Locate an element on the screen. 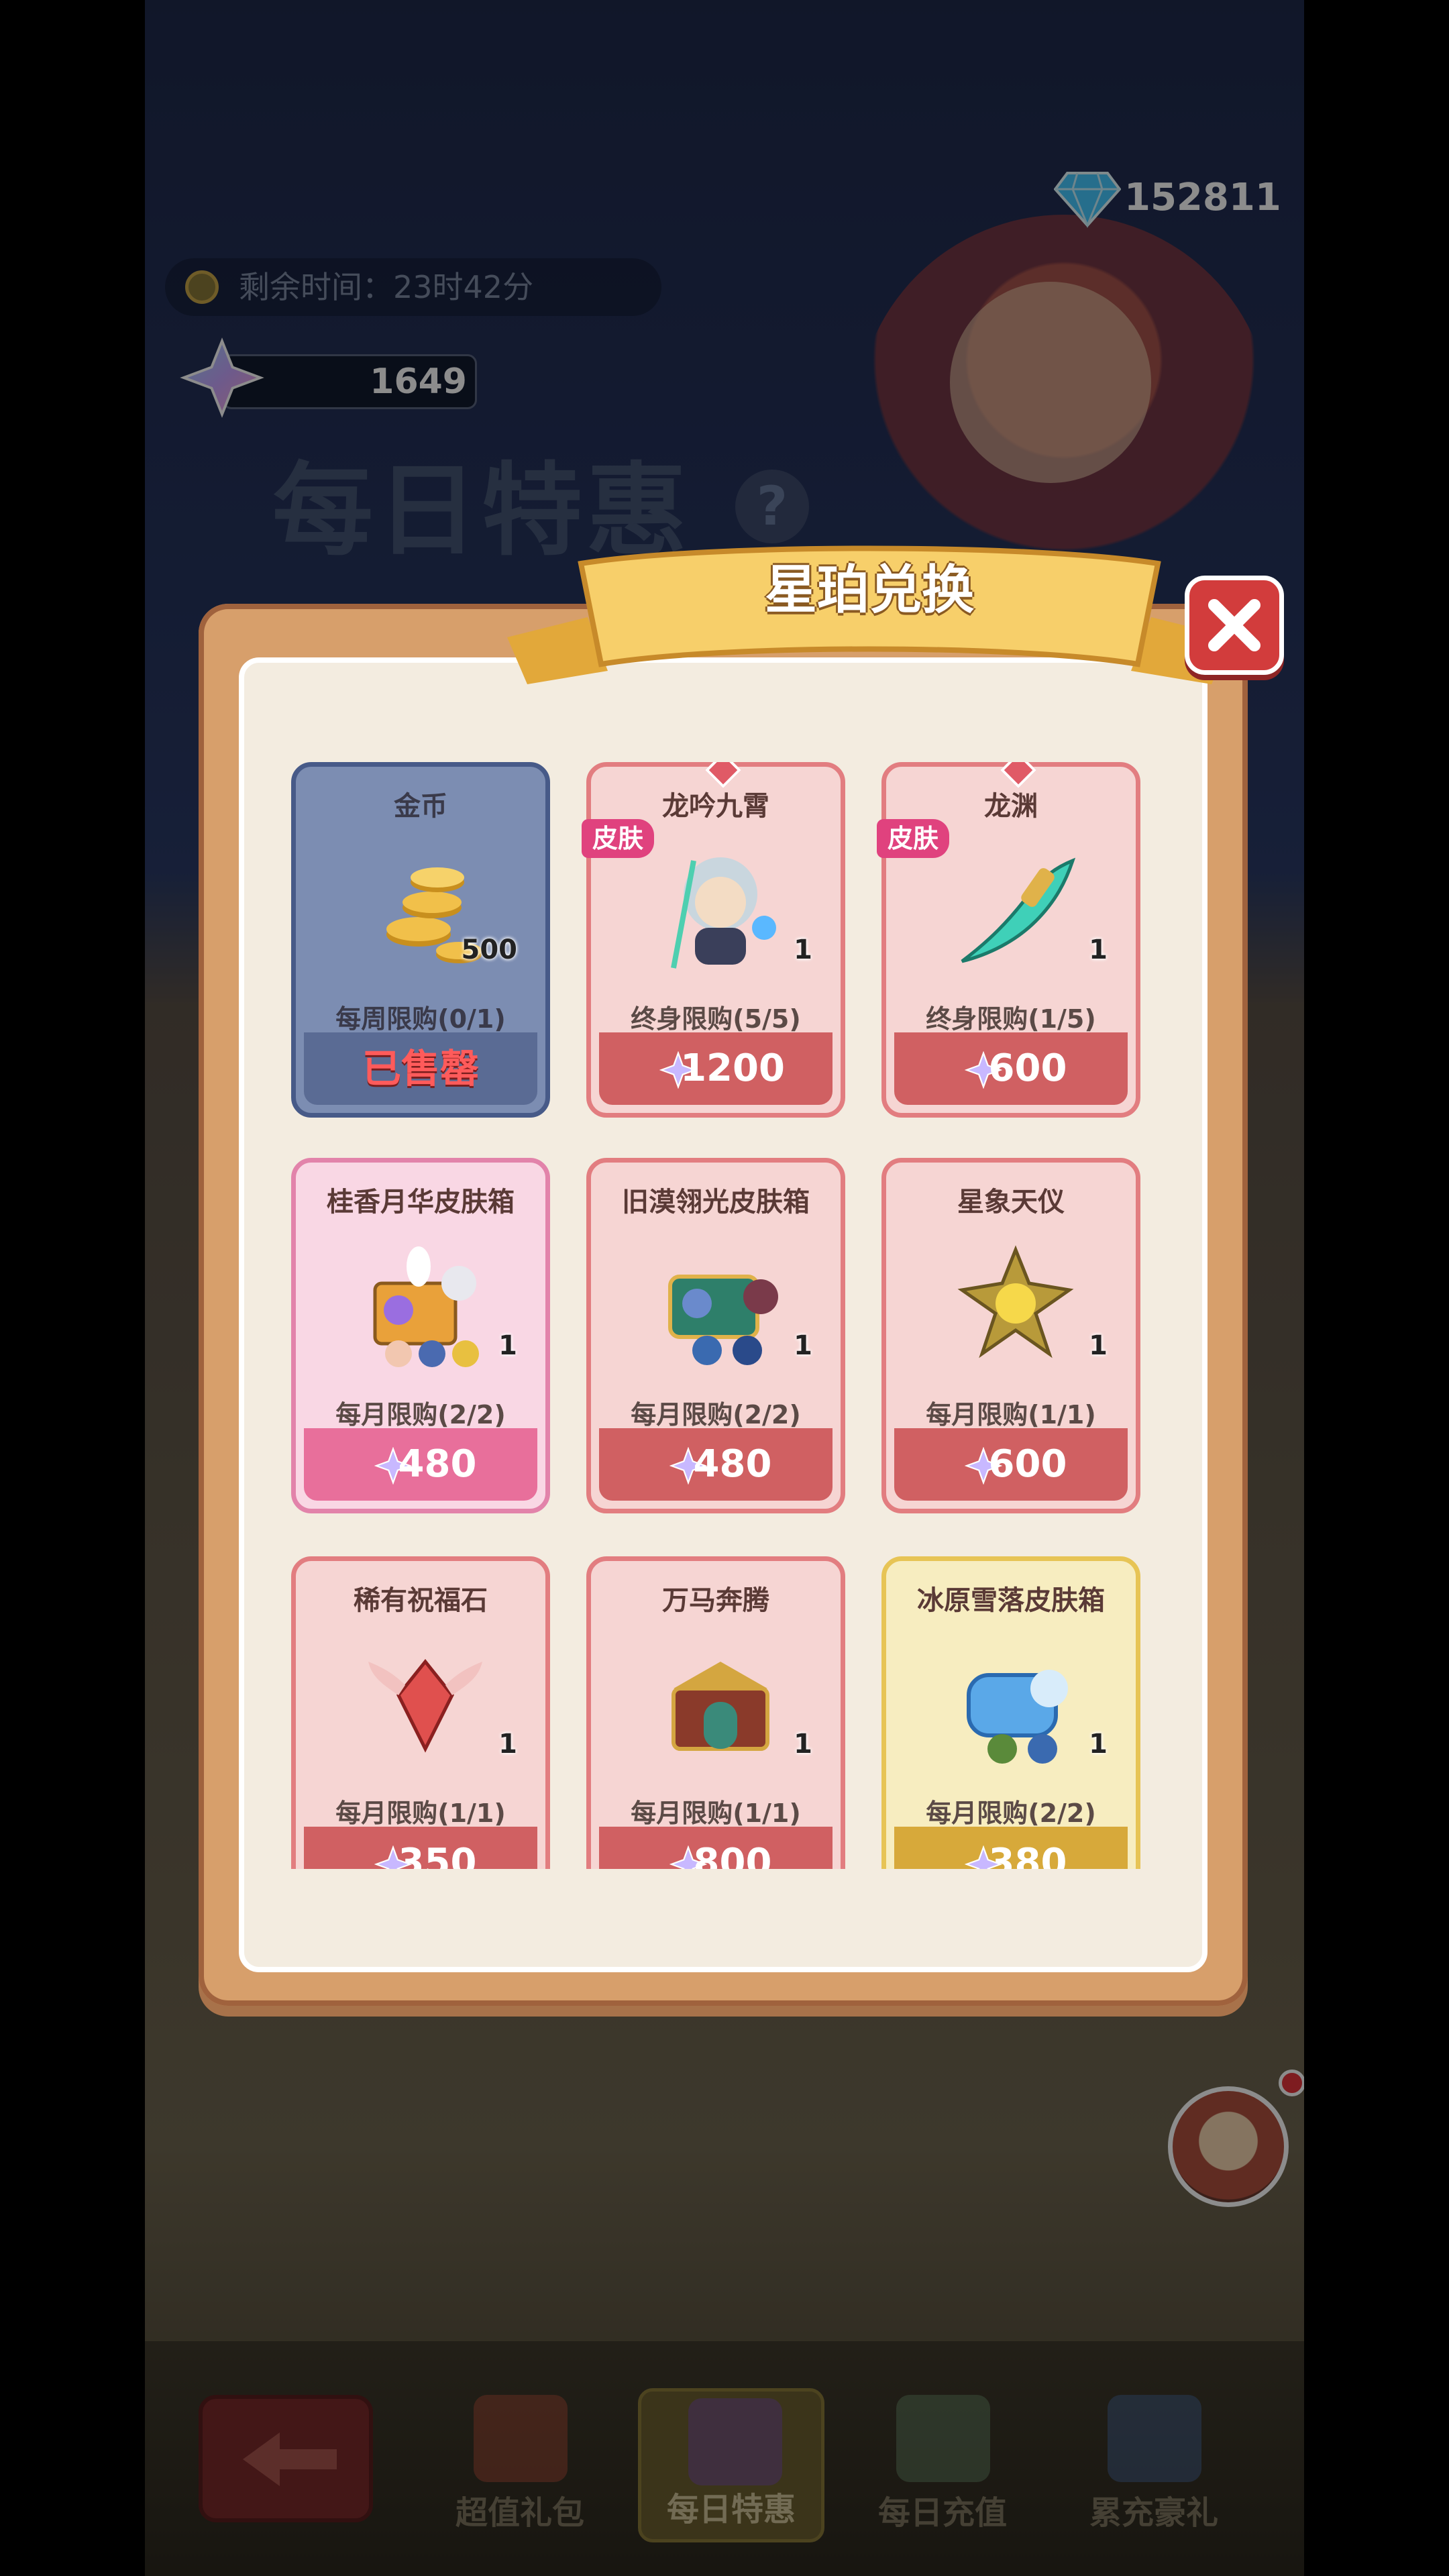 This screenshot has width=1449, height=2576. item-name: 稀有祝福石 is located at coordinates (421, 1600).